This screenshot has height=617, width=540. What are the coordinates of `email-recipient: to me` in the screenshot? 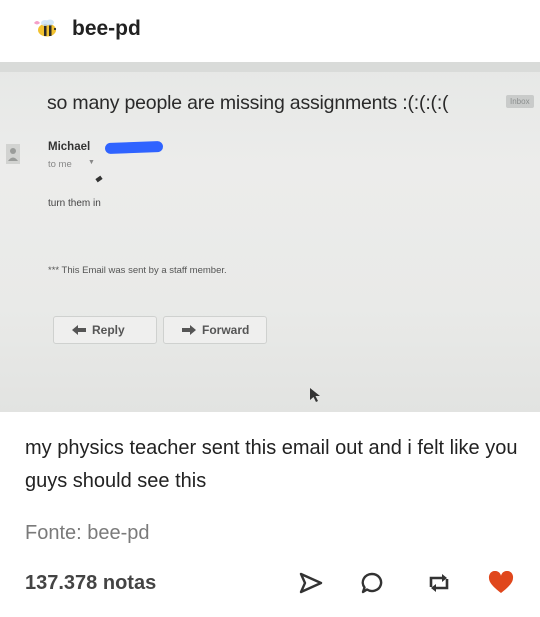 It's located at (60, 164).